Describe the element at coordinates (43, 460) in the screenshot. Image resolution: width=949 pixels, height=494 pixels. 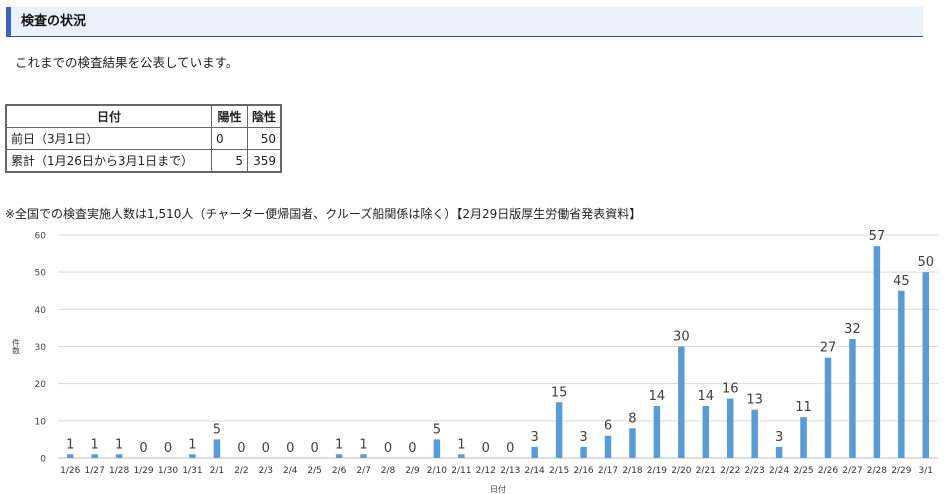
I see `y-tick-label: 0` at that location.